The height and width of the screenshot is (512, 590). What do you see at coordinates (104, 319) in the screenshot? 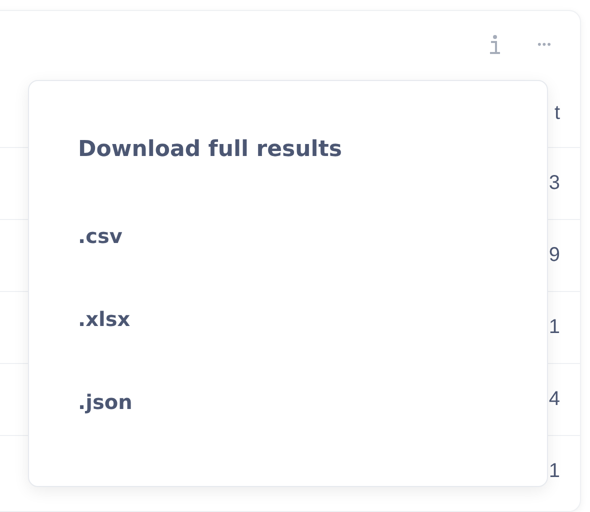
I see `format-option: .xlsx` at bounding box center [104, 319].